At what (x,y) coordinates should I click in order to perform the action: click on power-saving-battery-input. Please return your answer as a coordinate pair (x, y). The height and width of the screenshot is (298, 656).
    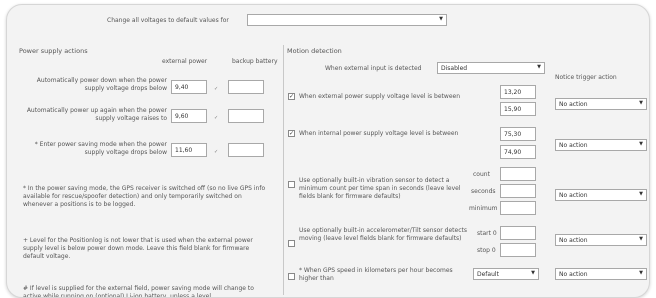
    Looking at the image, I should click on (246, 150).